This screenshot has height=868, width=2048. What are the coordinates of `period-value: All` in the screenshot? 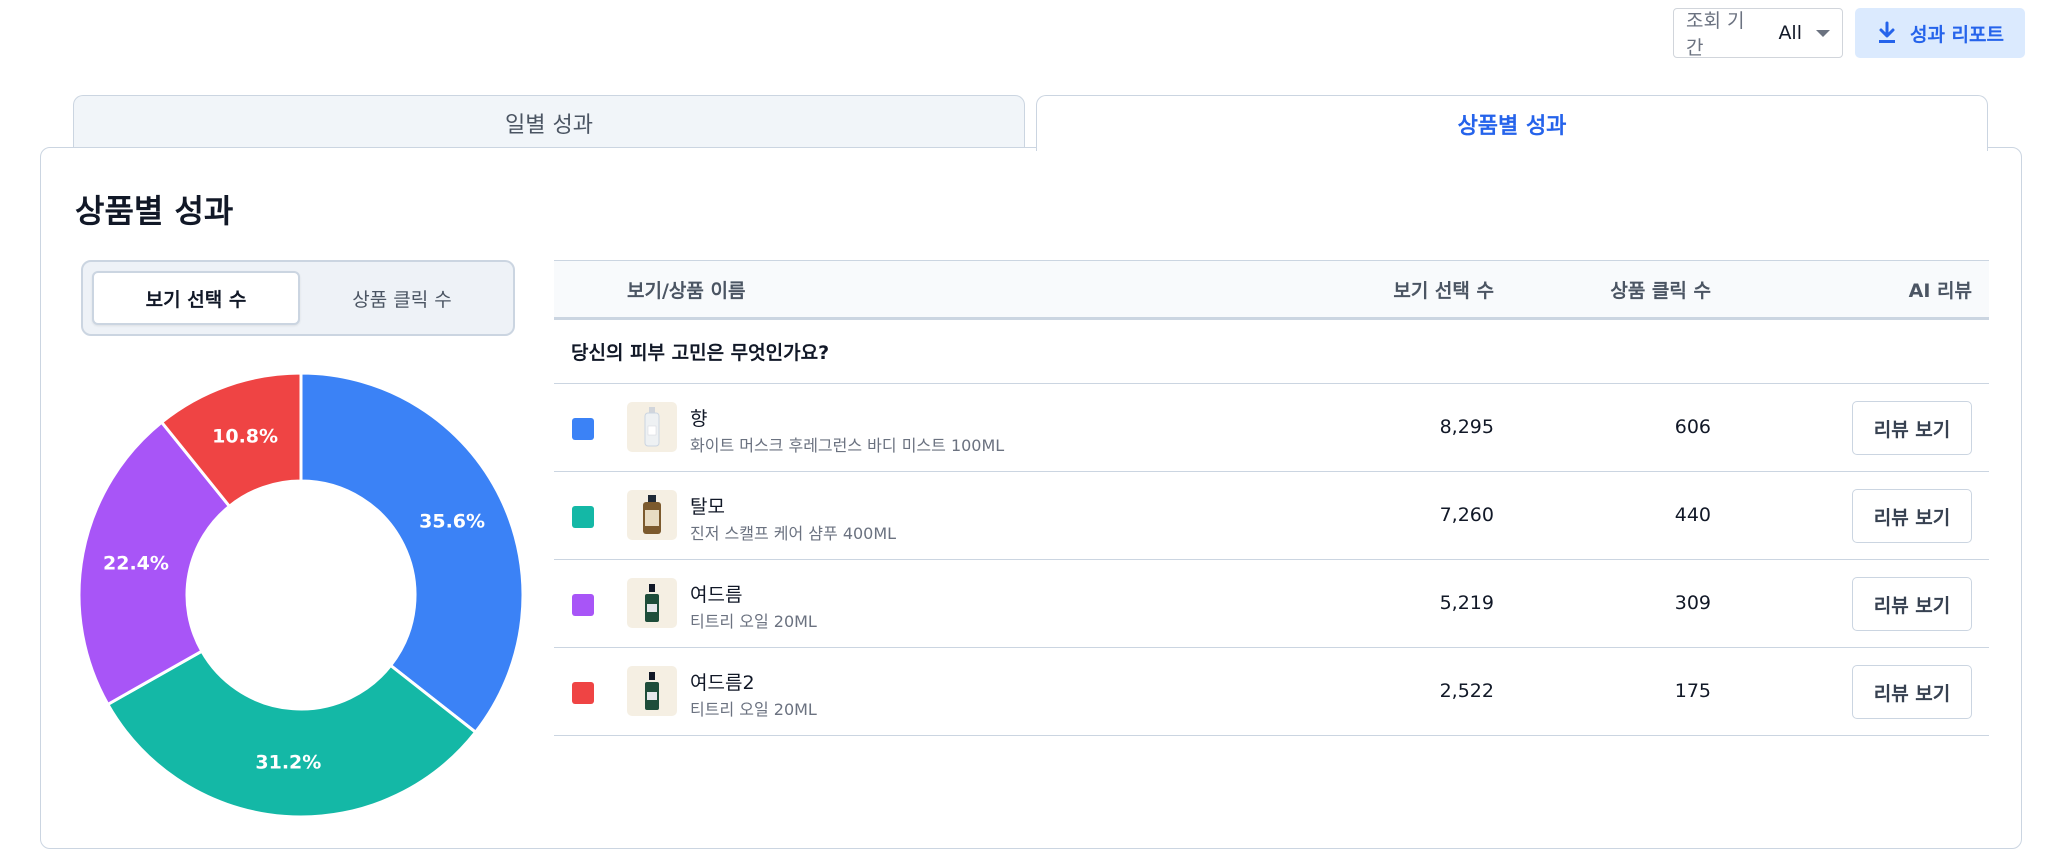 It's located at (1790, 33).